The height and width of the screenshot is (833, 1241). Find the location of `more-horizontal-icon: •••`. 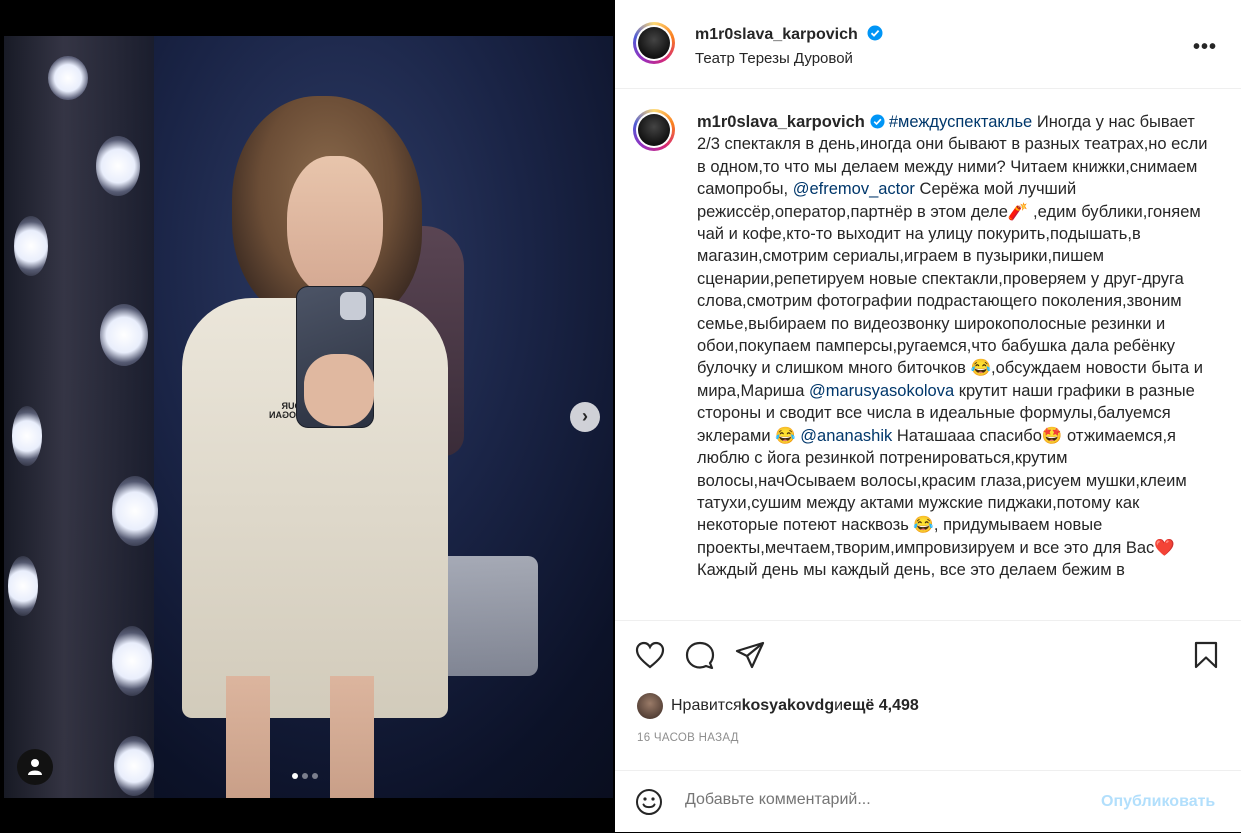

more-horizontal-icon: ••• is located at coordinates (1205, 47).